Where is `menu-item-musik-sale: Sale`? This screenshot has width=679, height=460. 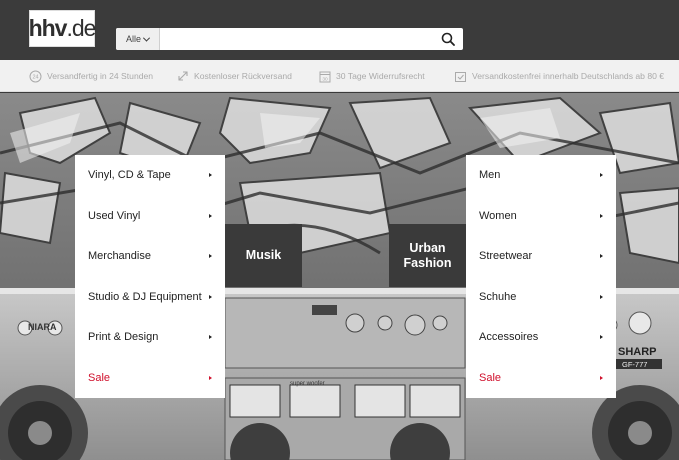 menu-item-musik-sale: Sale is located at coordinates (150, 378).